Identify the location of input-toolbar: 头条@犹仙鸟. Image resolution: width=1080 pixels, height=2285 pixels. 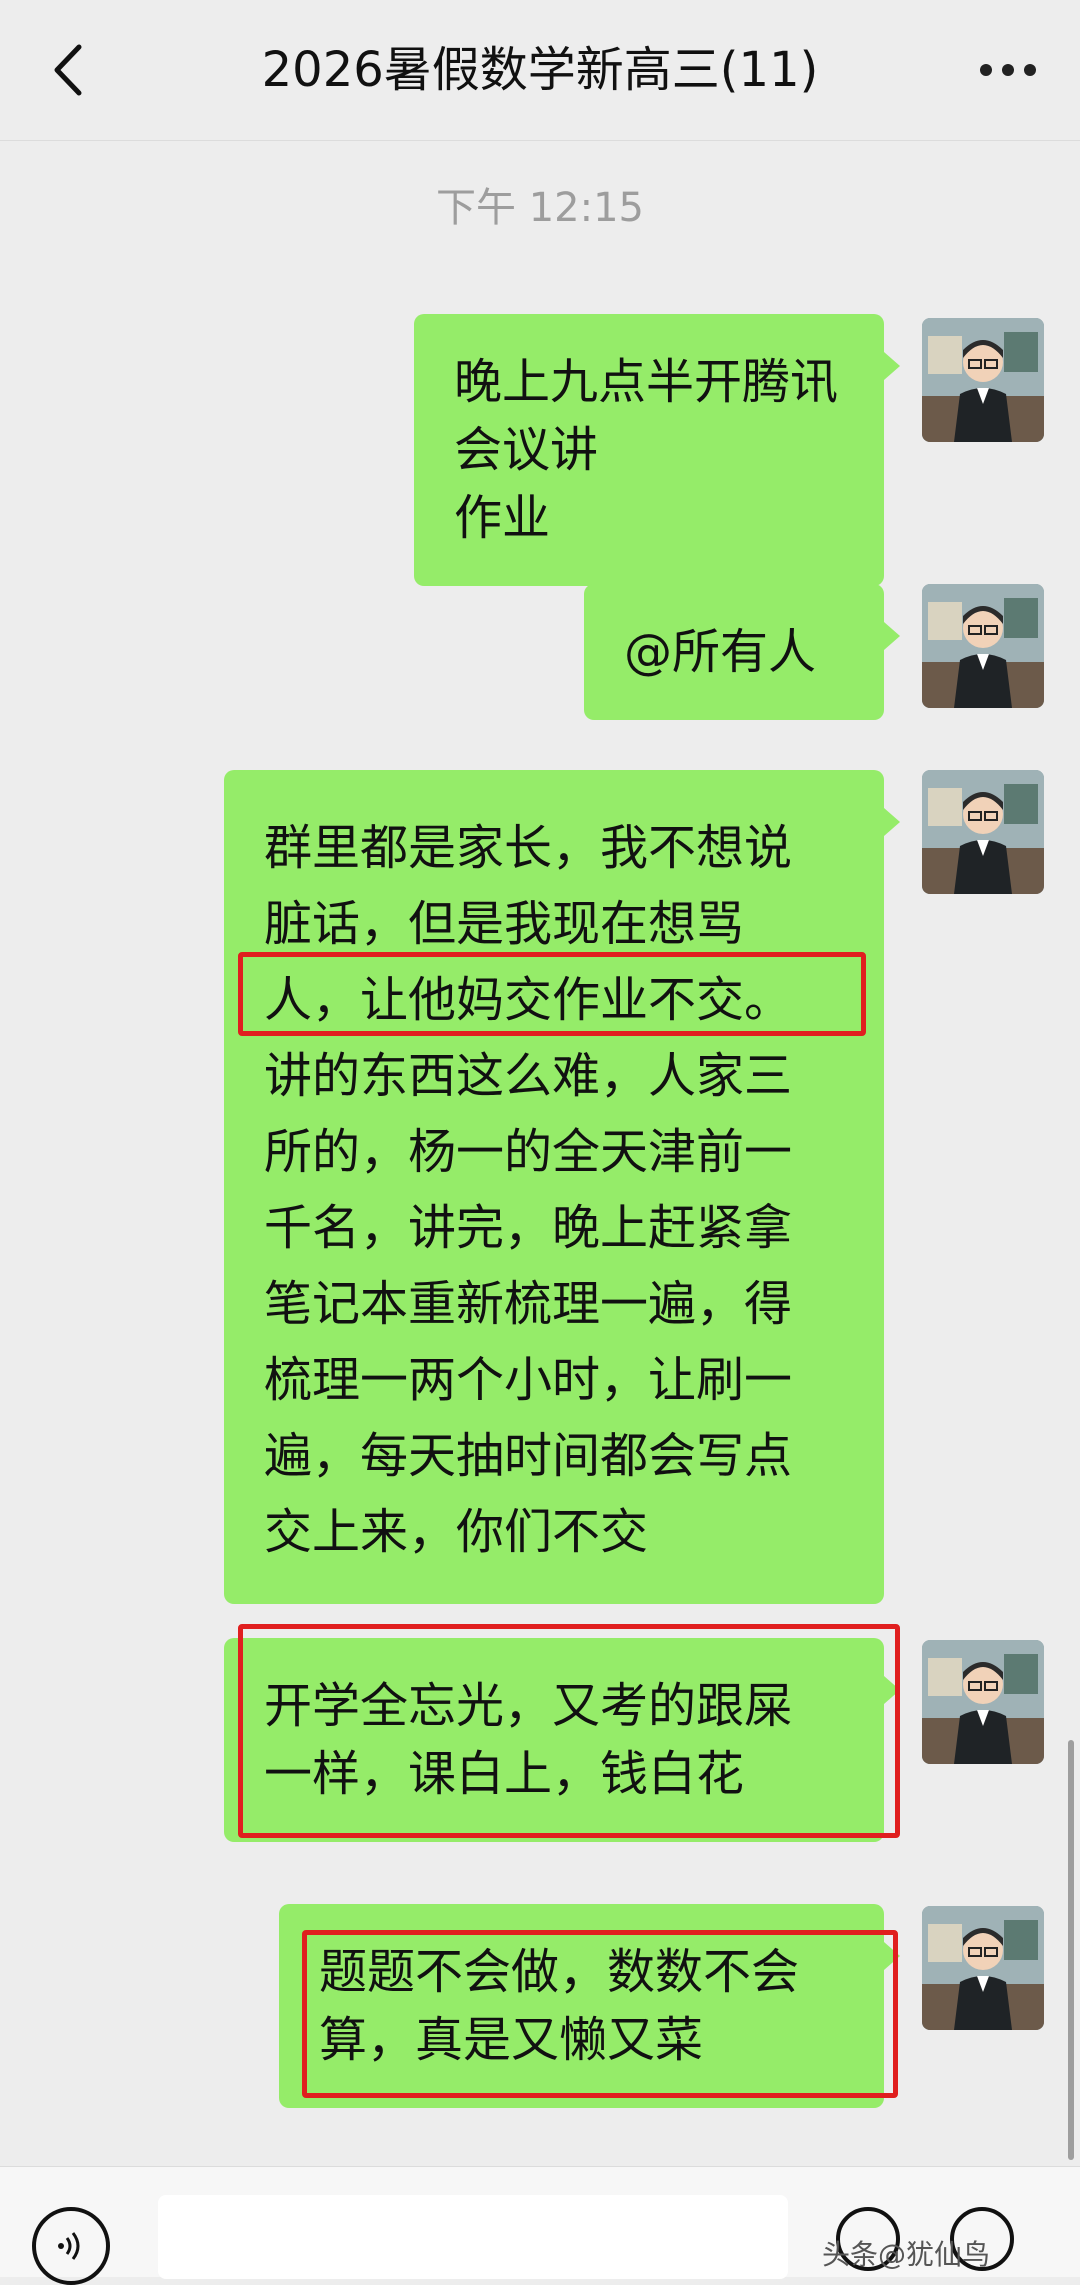
(540, 2225).